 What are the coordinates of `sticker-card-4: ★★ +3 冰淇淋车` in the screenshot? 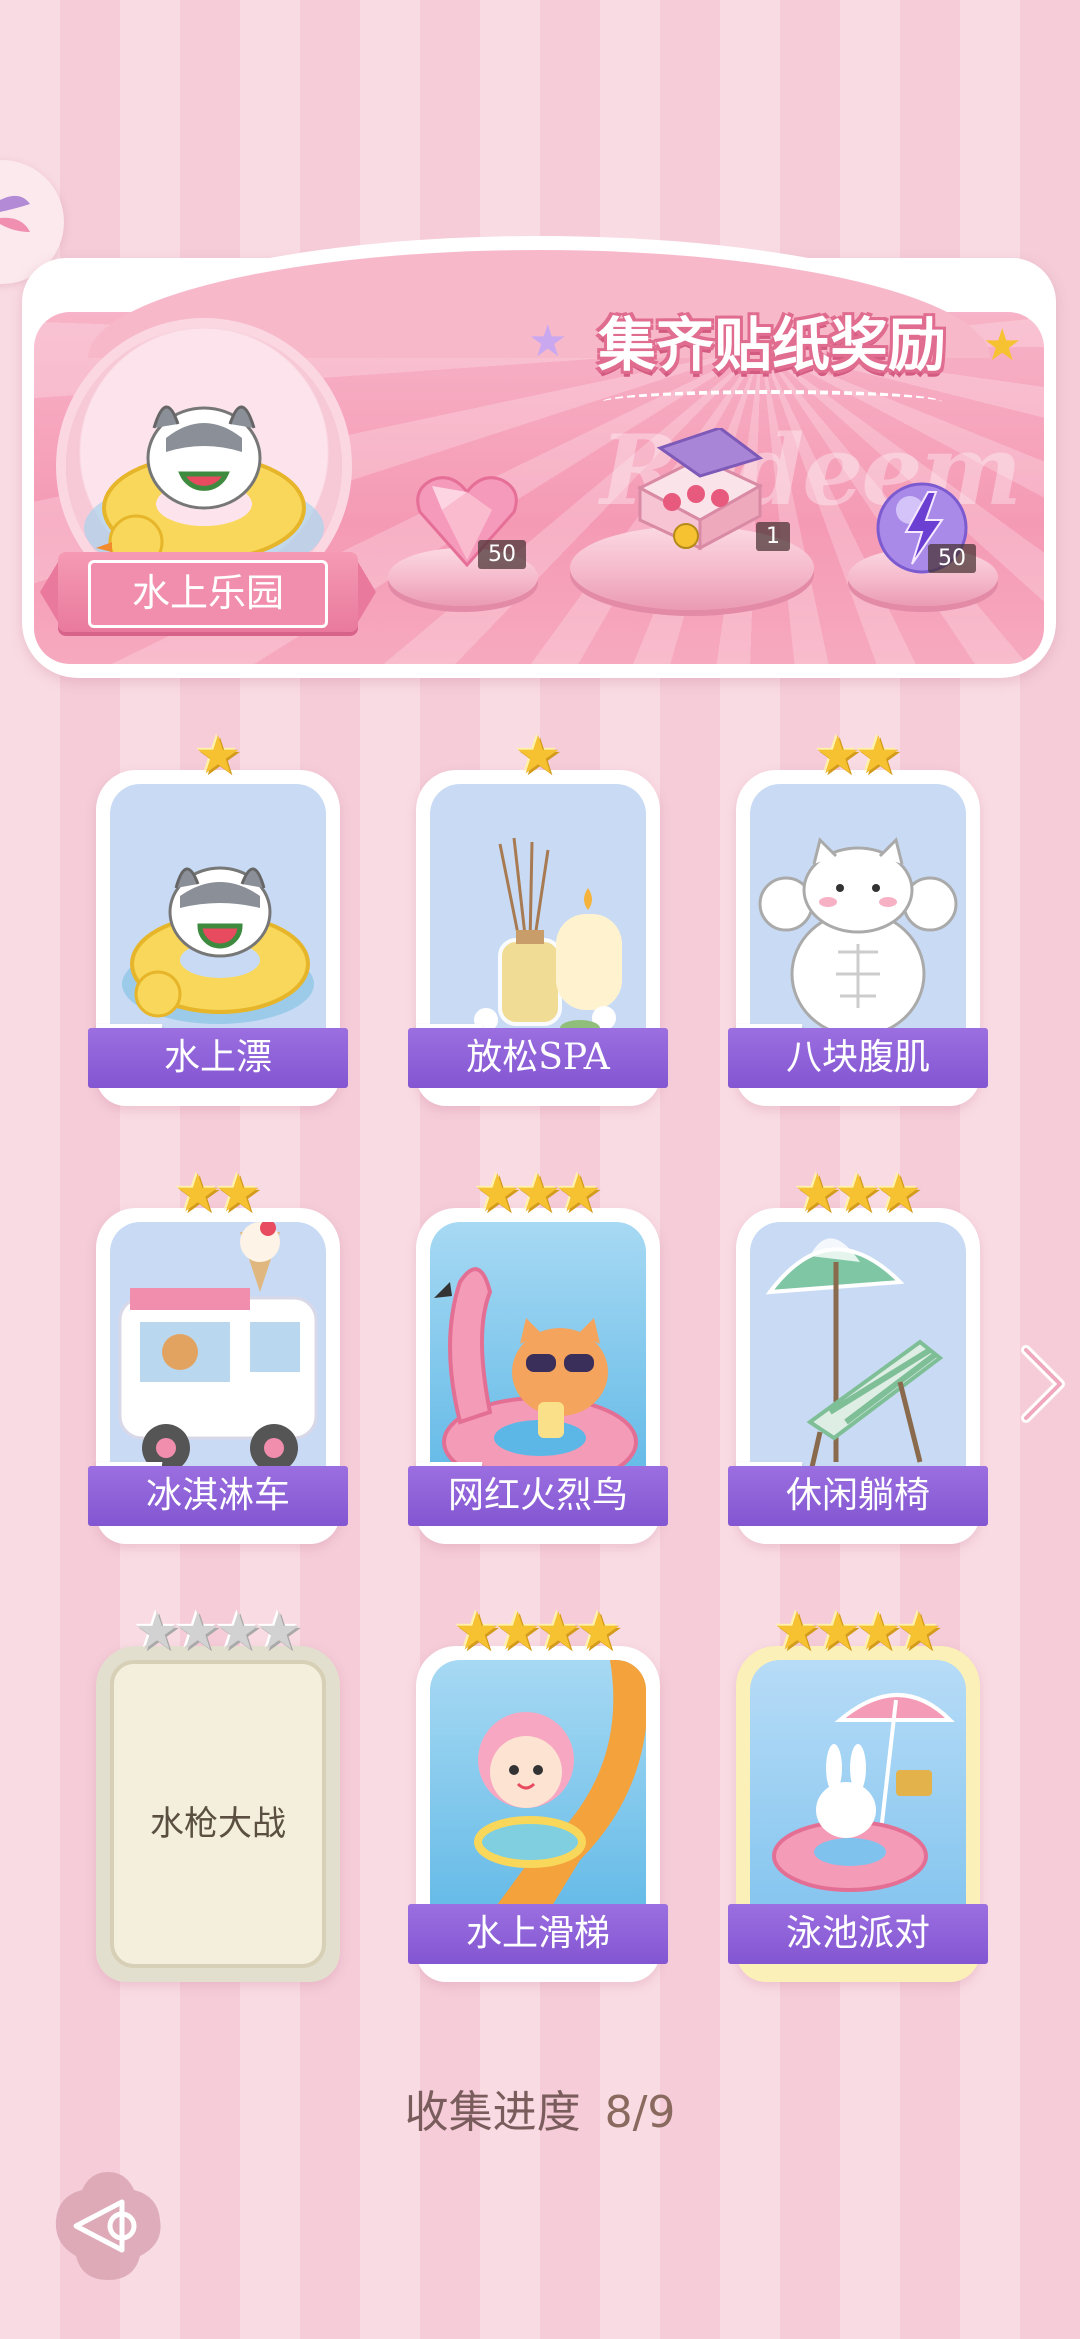 It's located at (218, 1356).